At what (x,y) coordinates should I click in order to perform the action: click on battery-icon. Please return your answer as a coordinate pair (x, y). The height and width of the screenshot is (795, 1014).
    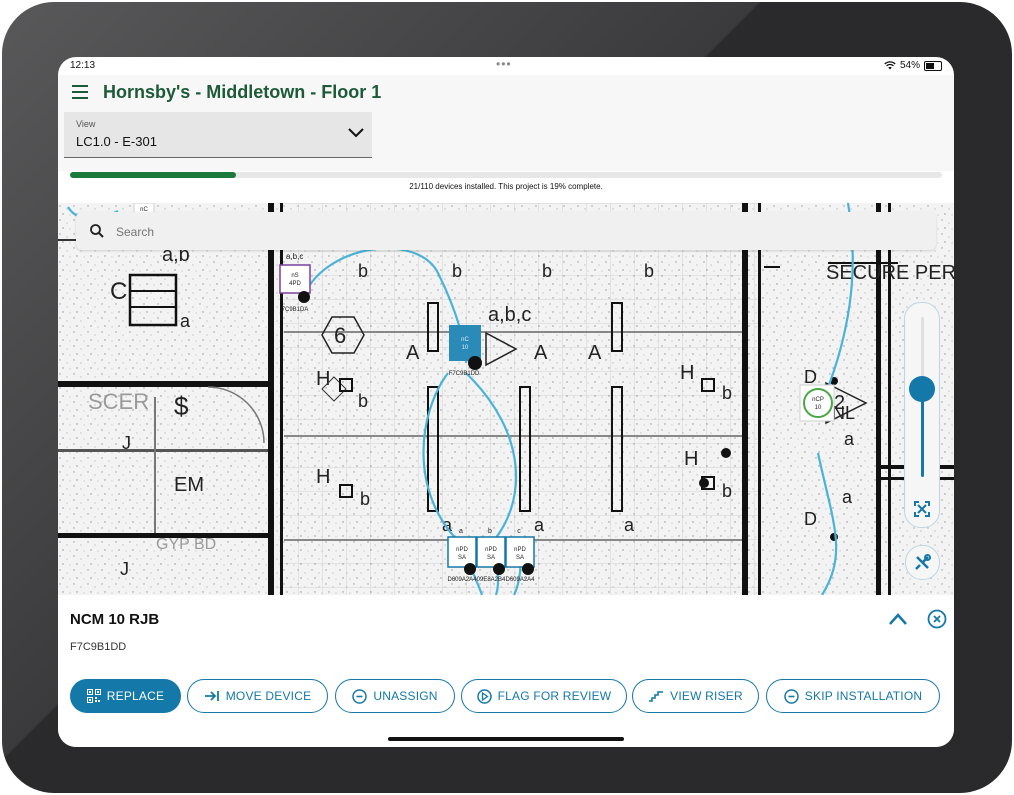
    Looking at the image, I should click on (933, 65).